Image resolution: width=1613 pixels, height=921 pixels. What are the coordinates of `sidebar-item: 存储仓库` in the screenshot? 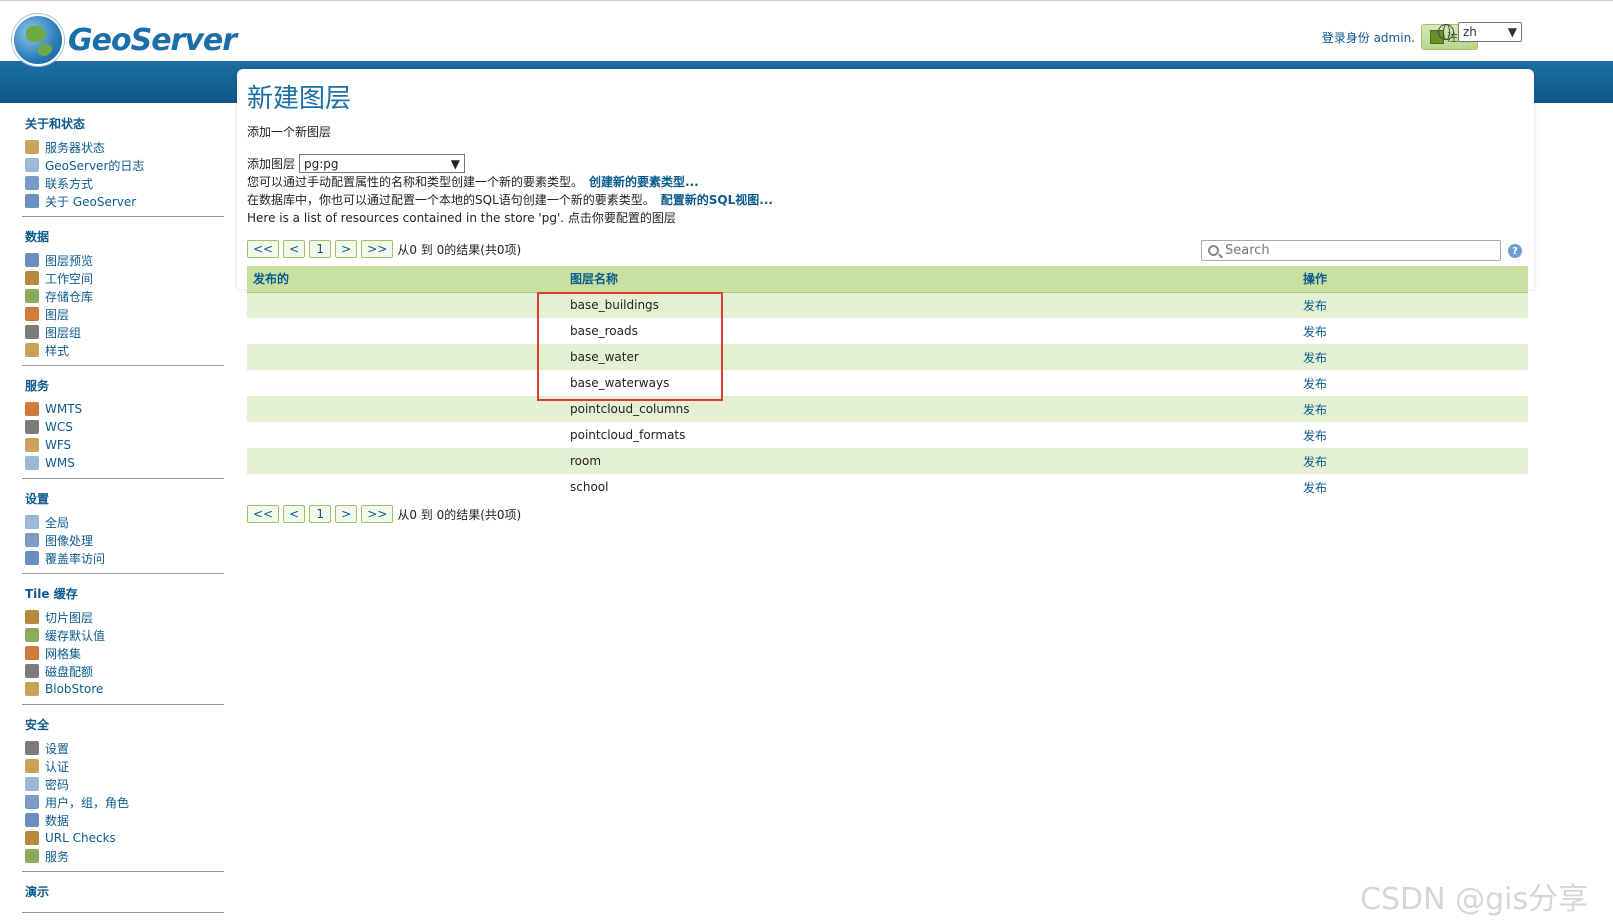 It's located at (123, 296).